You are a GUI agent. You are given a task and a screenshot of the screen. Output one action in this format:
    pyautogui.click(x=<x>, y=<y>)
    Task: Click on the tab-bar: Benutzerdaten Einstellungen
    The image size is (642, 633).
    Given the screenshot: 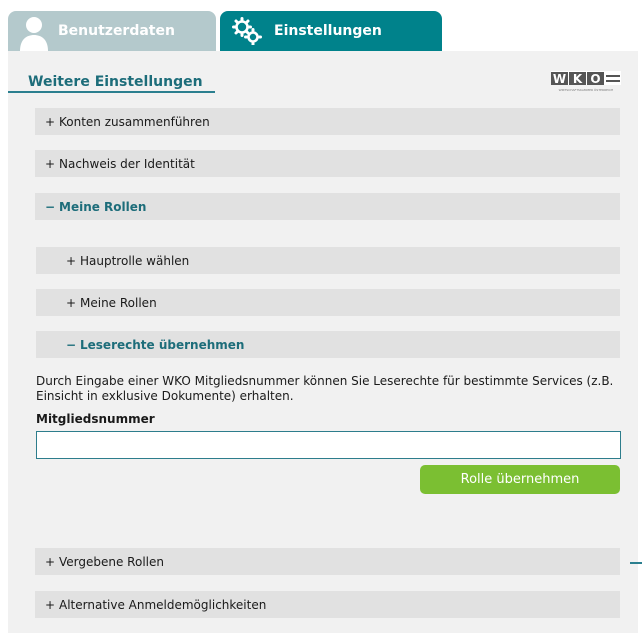 What is the action you would take?
    pyautogui.click(x=323, y=31)
    